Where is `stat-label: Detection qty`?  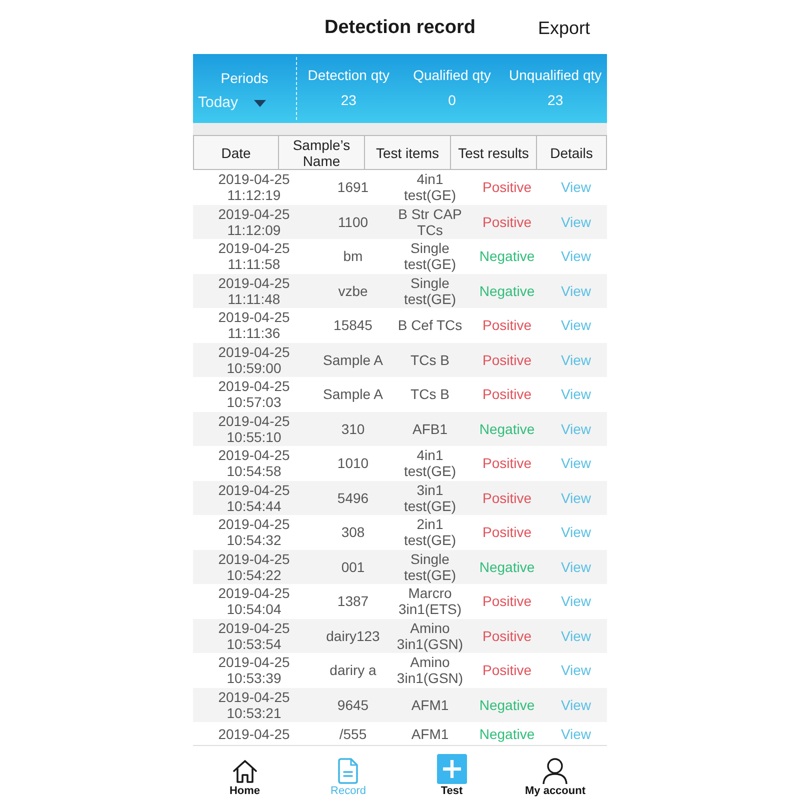
stat-label: Detection qty is located at coordinates (349, 75).